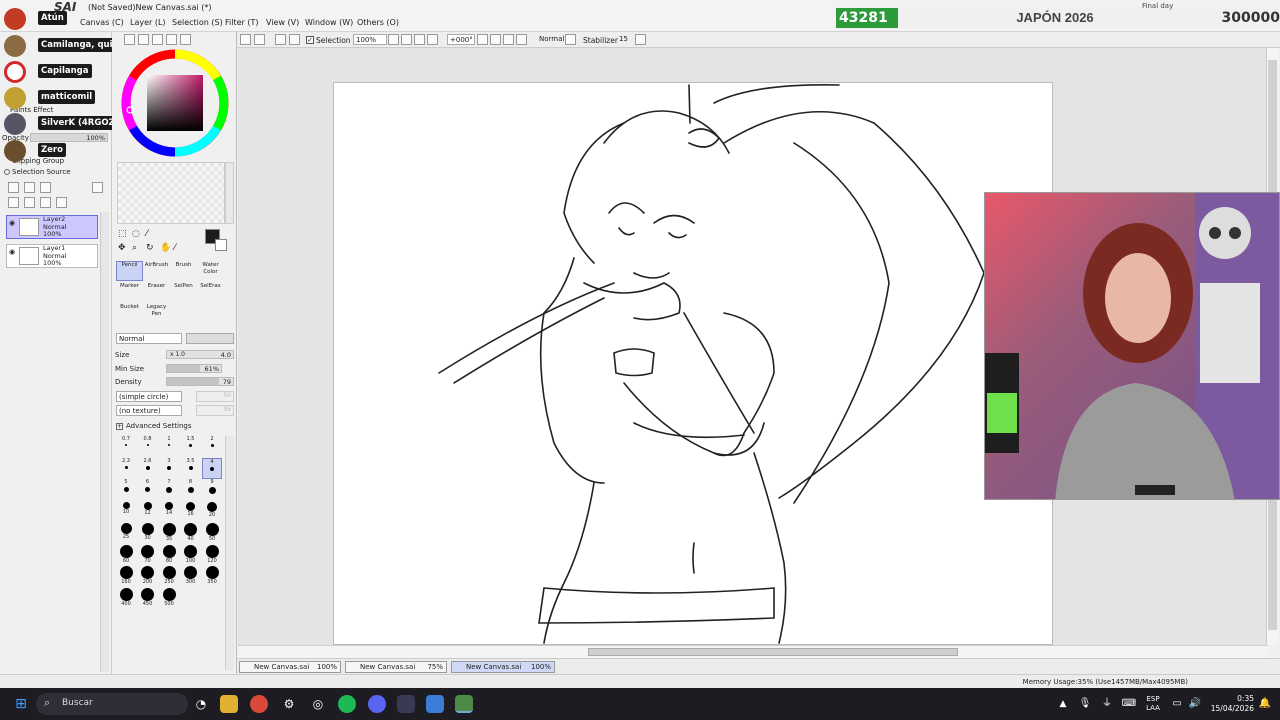  I want to click on monitor-app-icon, so click(435, 704).